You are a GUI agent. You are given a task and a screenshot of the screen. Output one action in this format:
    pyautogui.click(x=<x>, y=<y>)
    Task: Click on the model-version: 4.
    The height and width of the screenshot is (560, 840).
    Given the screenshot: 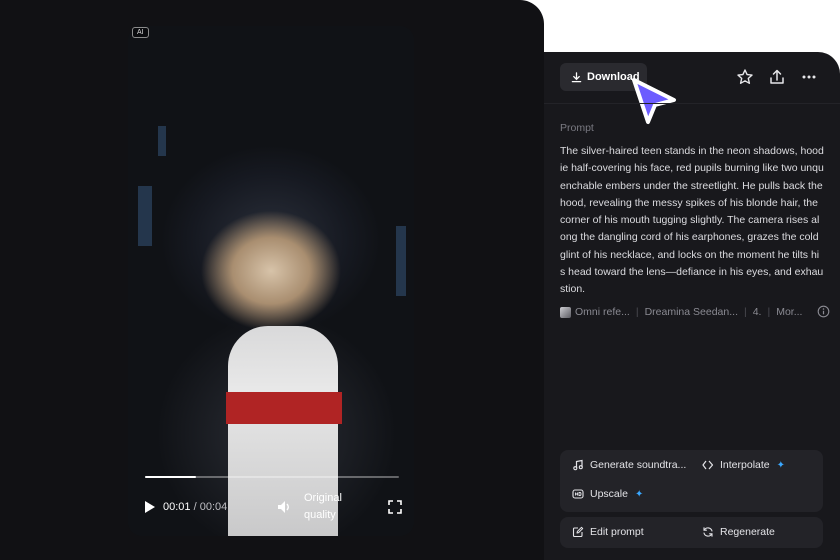 What is the action you would take?
    pyautogui.click(x=757, y=312)
    